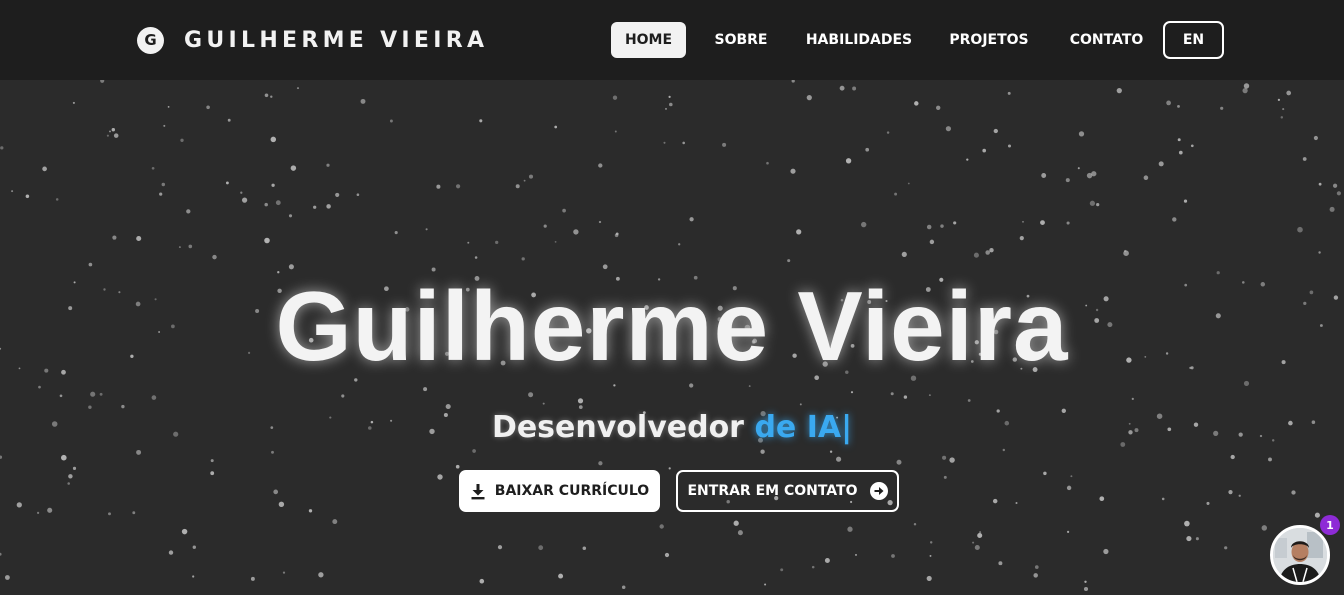 This screenshot has width=1344, height=595. Describe the element at coordinates (989, 40) in the screenshot. I see `nav-item-projetos: PROJETOS` at that location.